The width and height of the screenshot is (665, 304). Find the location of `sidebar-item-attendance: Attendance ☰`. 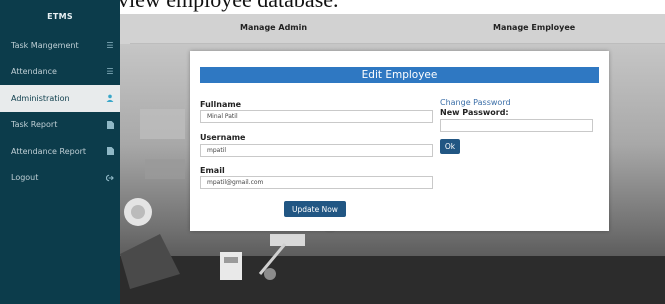

sidebar-item-attendance: Attendance ☰ is located at coordinates (60, 72).